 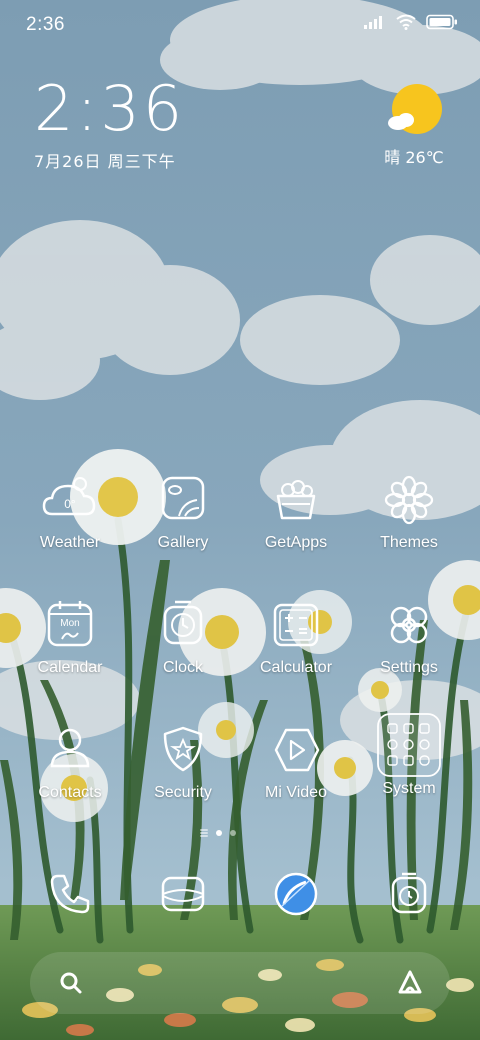 I want to click on app-calculator: Calculator, so click(x=296, y=636).